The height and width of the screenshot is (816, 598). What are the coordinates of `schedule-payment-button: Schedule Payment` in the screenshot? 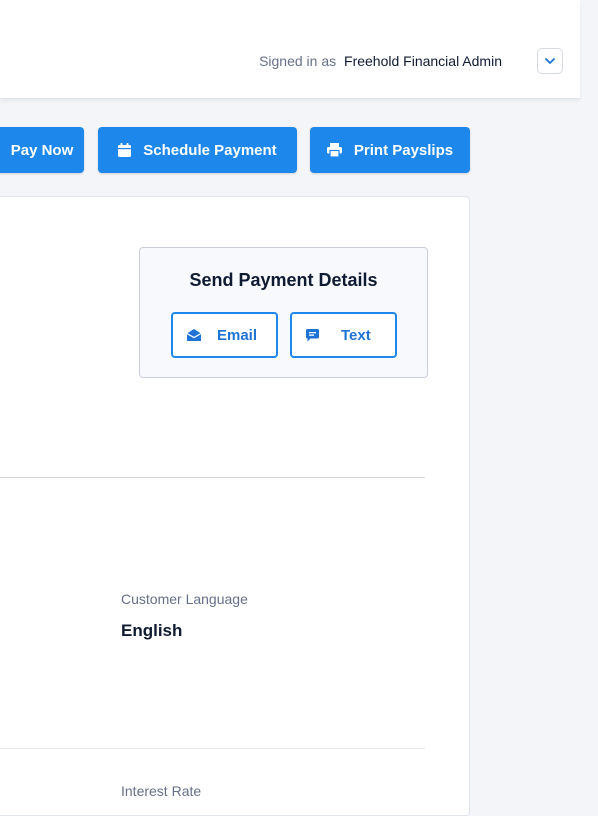 It's located at (197, 150).